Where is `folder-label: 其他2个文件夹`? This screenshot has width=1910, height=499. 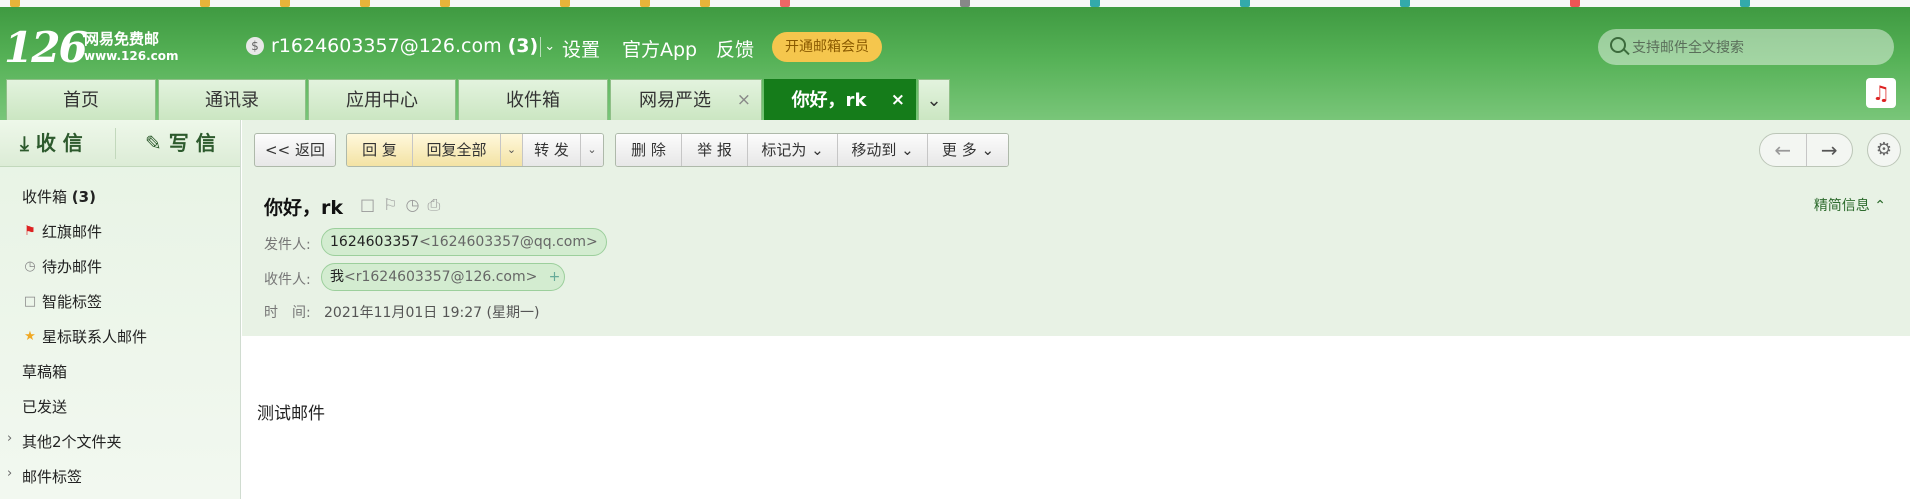
folder-label: 其他2个文件夹 is located at coordinates (72, 442).